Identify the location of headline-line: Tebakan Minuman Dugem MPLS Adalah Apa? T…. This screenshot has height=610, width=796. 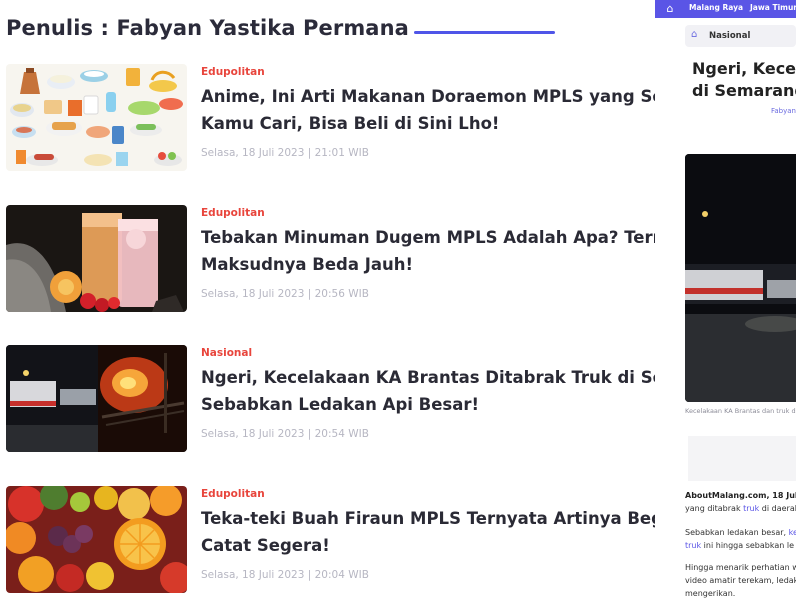
(428, 237).